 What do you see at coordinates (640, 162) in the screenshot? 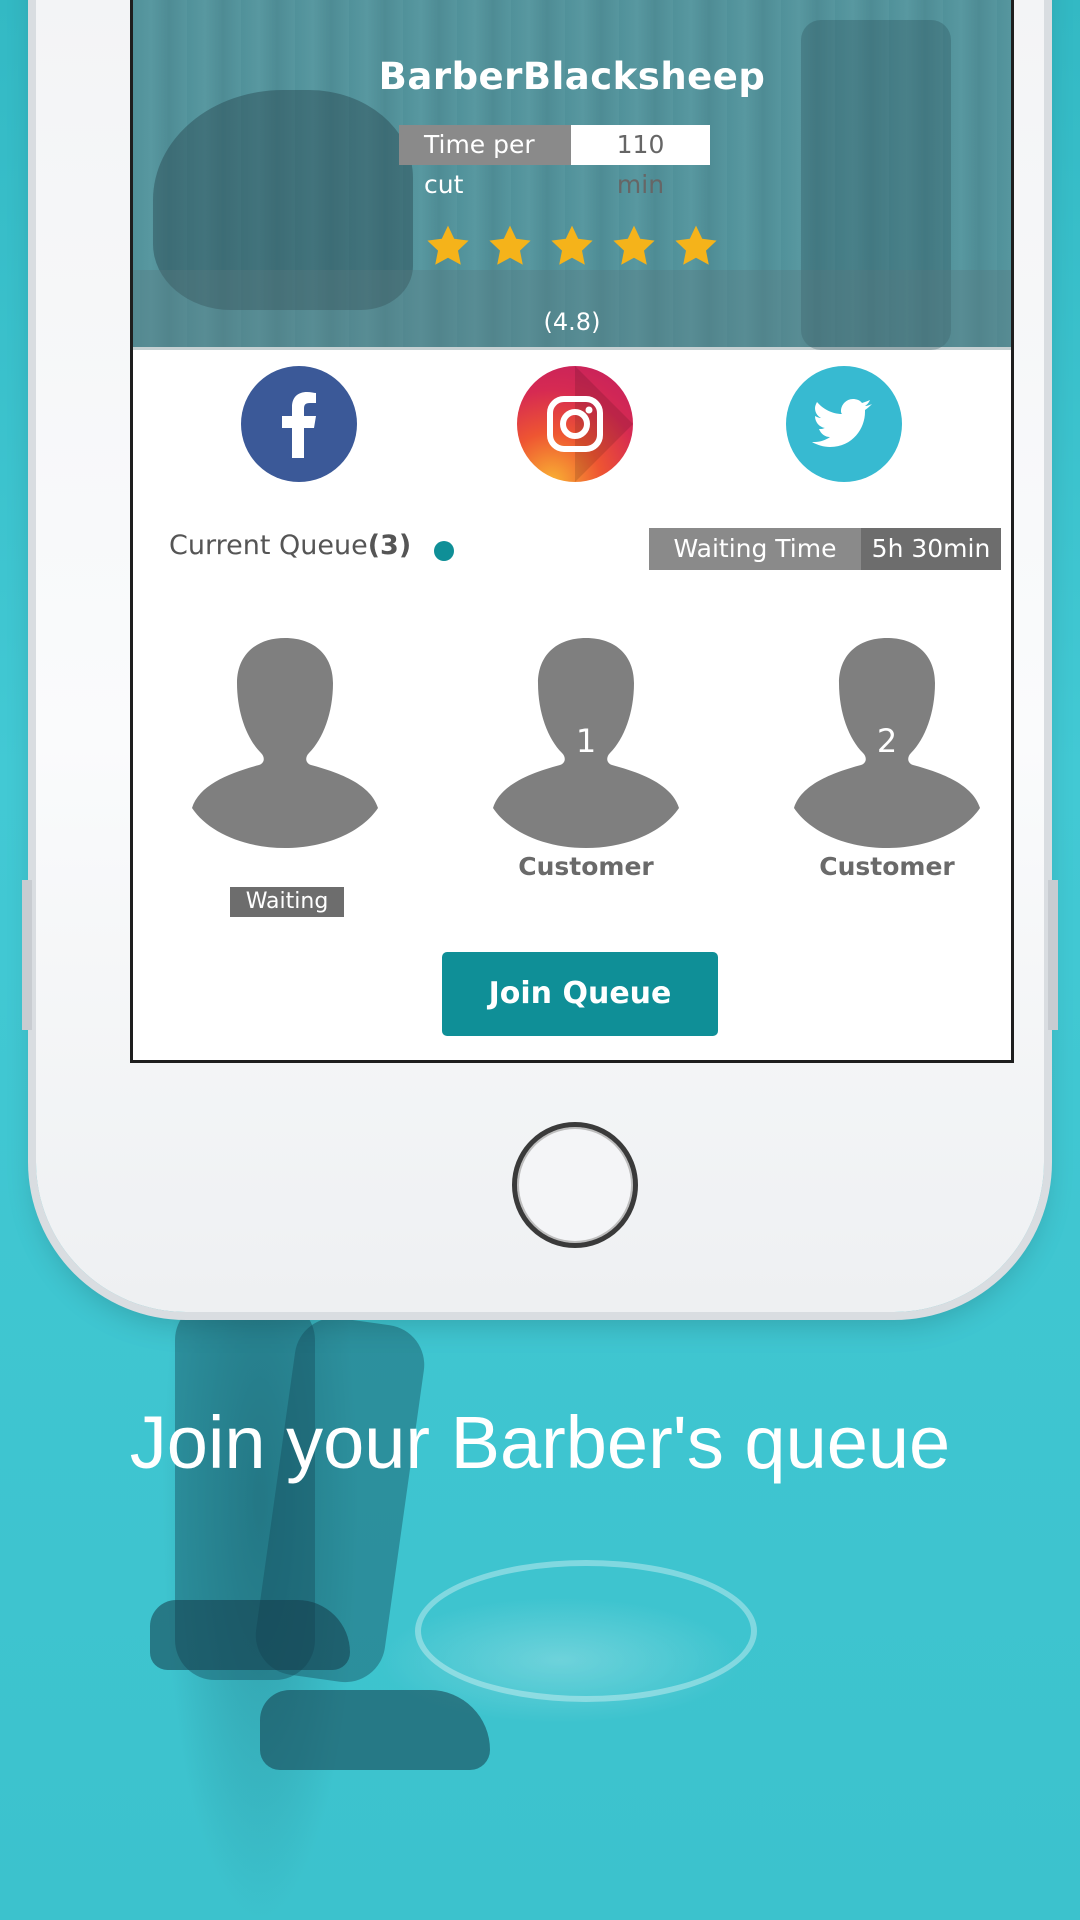
I see `time-per-cut-value: 110 min` at bounding box center [640, 162].